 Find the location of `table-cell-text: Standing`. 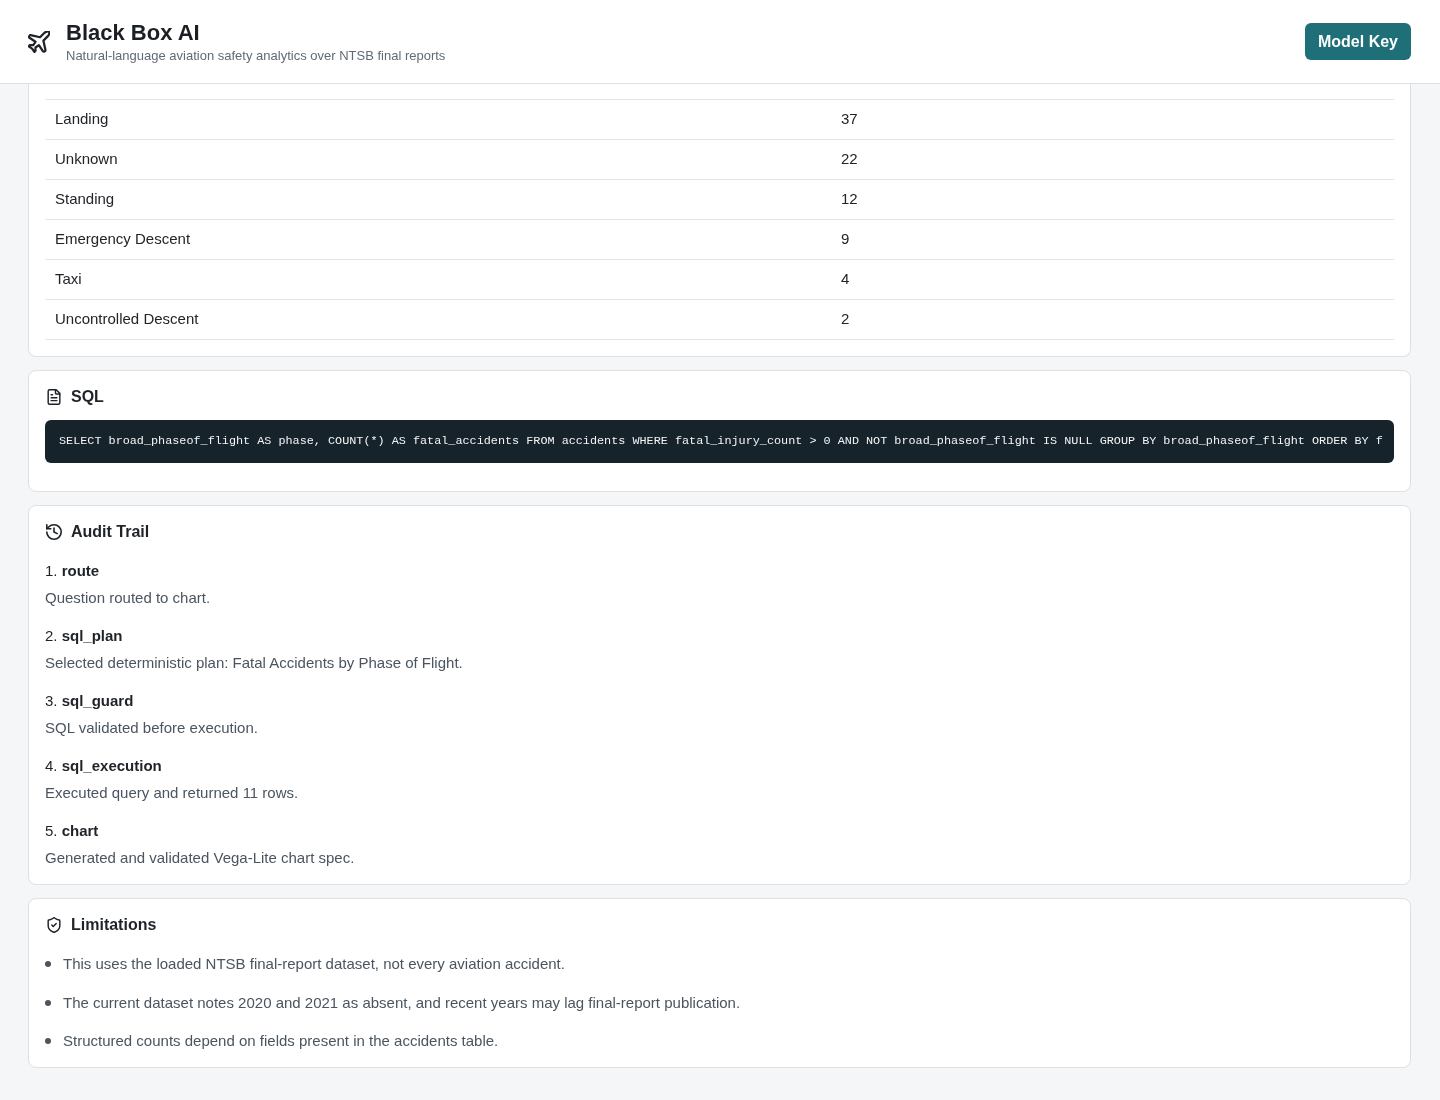

table-cell-text: Standing is located at coordinates (85, 199).